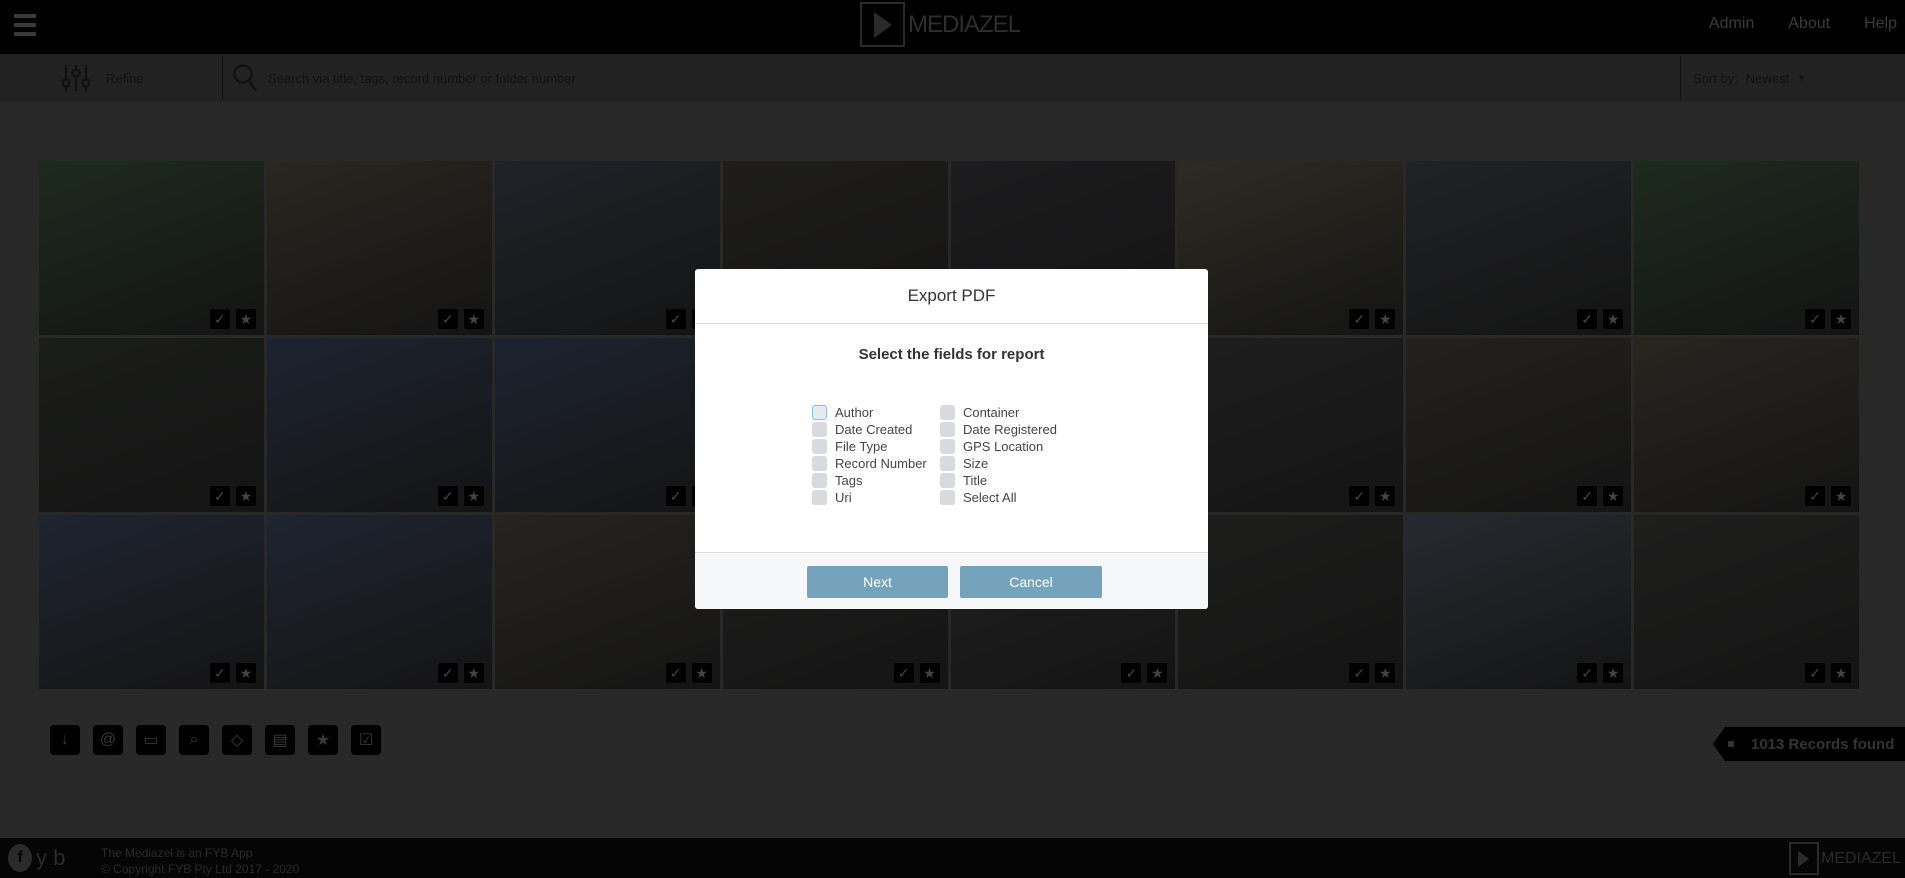 The height and width of the screenshot is (878, 1905). Describe the element at coordinates (1010, 497) in the screenshot. I see `field-option: Select All` at that location.